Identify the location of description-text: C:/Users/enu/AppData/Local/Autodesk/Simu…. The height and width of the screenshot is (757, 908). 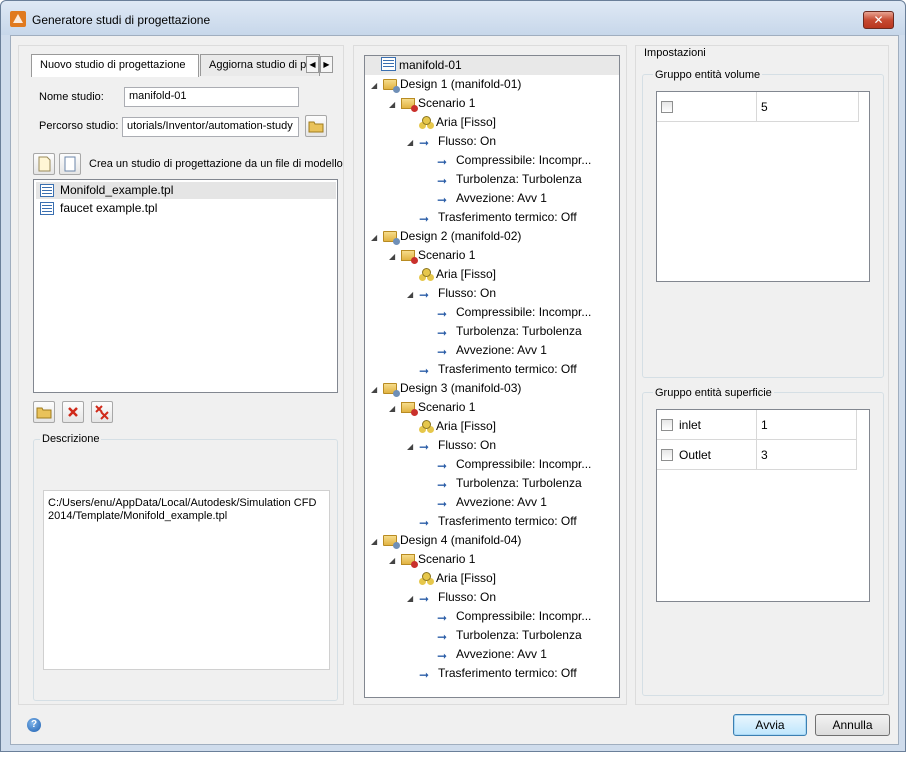
(186, 580).